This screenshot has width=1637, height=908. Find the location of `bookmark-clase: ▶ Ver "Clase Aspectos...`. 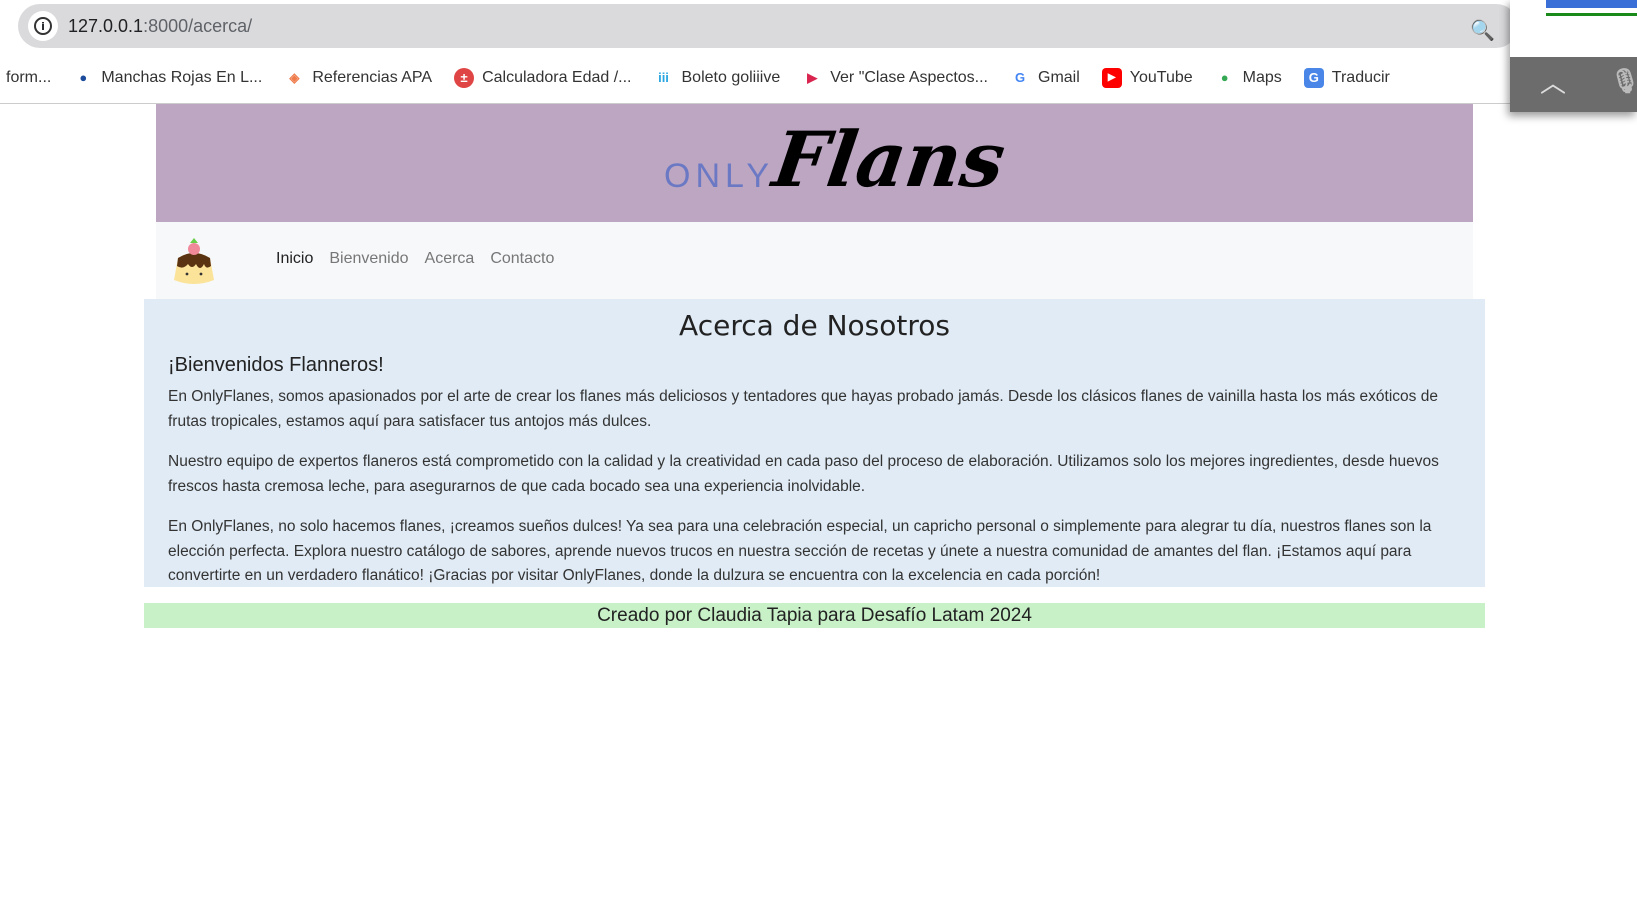

bookmark-clase: ▶ Ver "Clase Aspectos... is located at coordinates (895, 78).